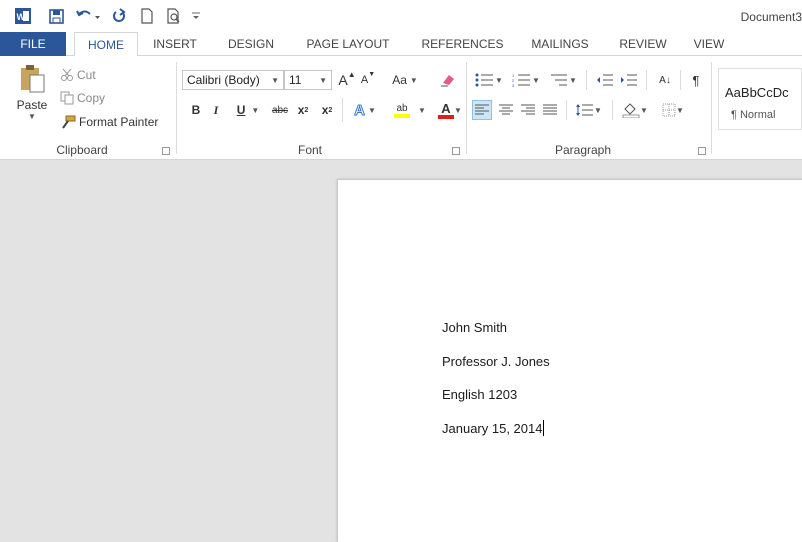  I want to click on tab-mailings: MAILINGS, so click(560, 44).